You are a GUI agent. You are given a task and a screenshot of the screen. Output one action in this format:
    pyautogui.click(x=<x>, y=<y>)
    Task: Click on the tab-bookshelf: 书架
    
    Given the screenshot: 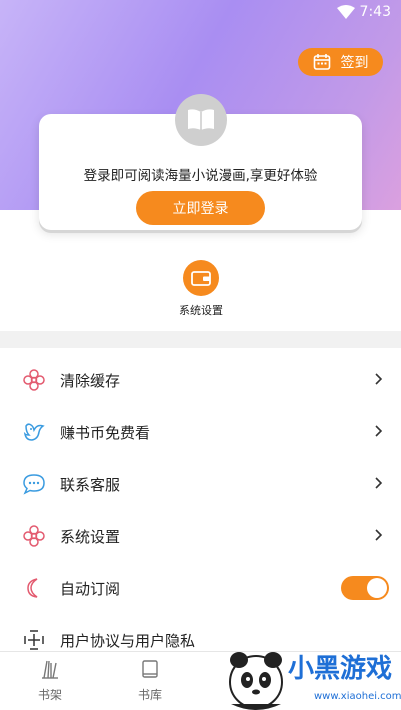 What is the action you would take?
    pyautogui.click(x=50, y=680)
    